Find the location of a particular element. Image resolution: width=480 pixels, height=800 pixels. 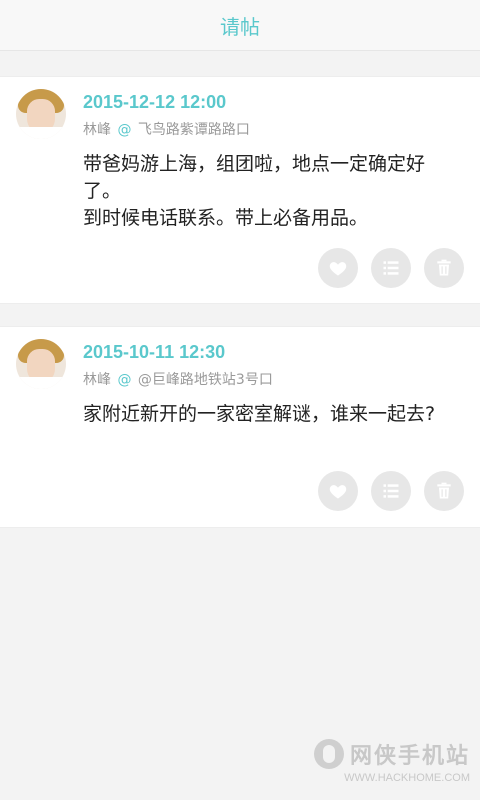

watermark-name: 网侠手机站 is located at coordinates (409, 756).